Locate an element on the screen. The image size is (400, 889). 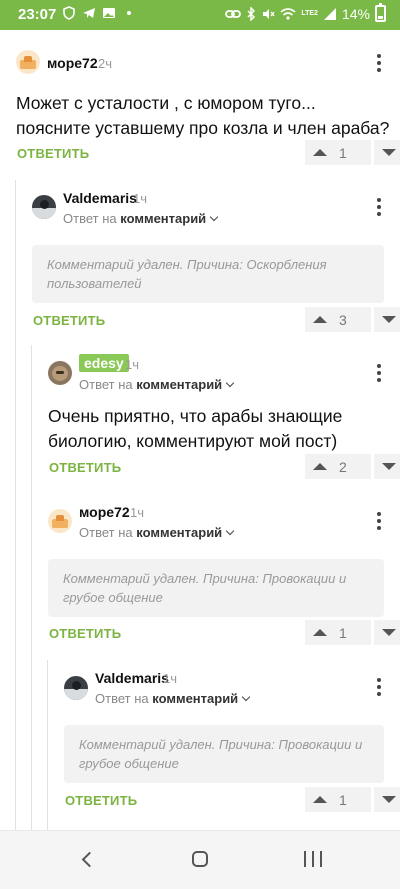
dot-icon is located at coordinates (129, 13).